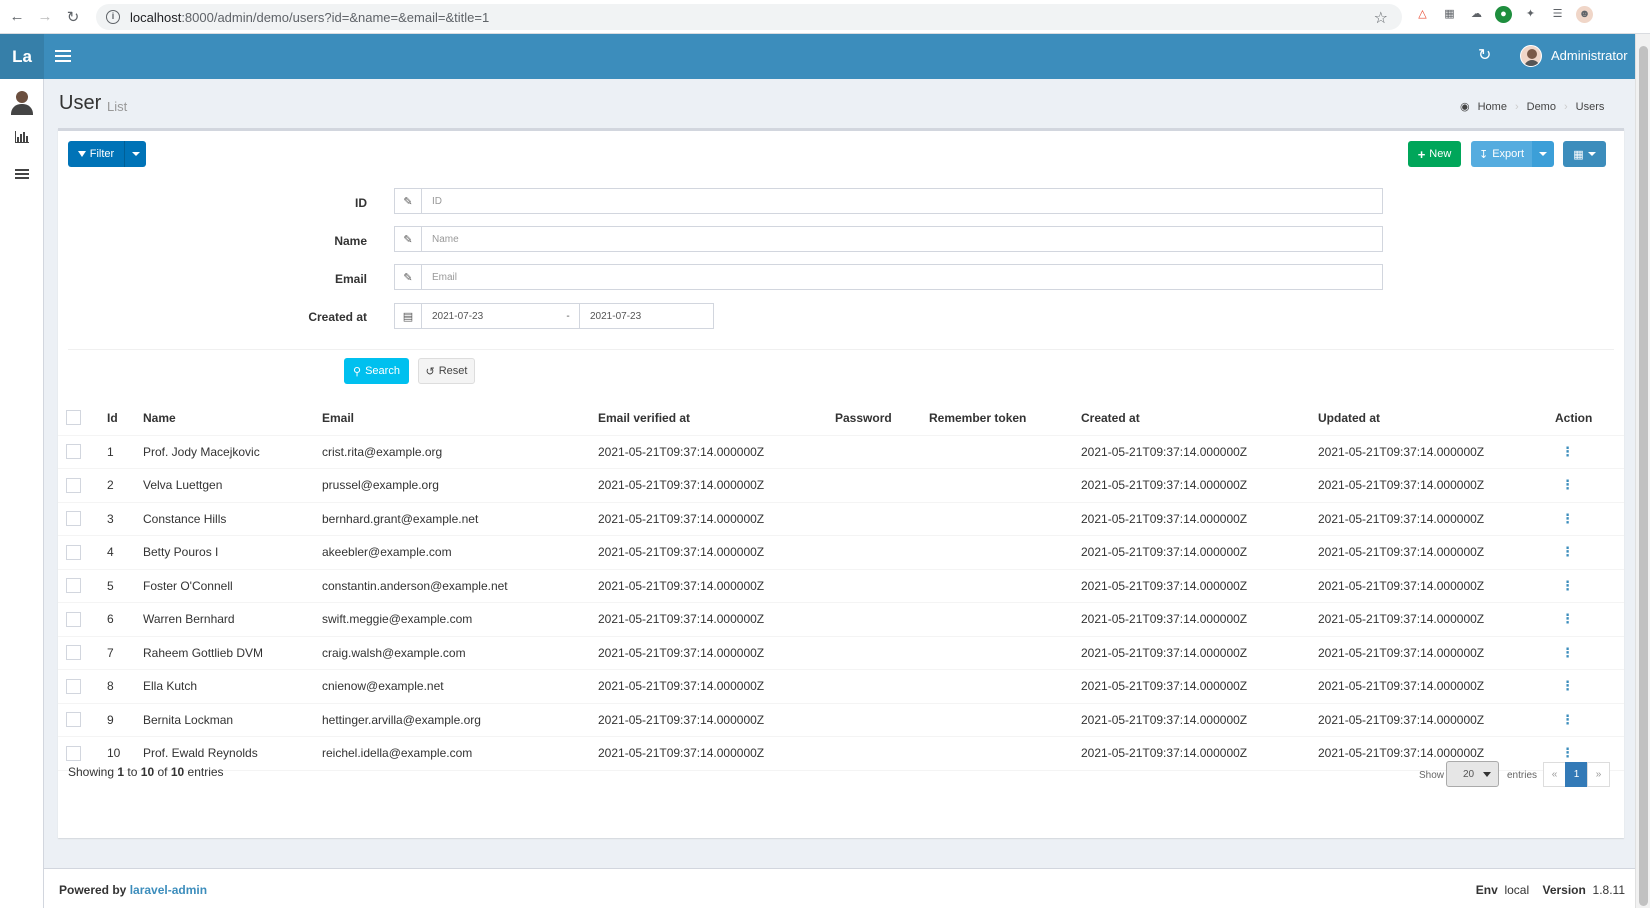 The height and width of the screenshot is (908, 1650). Describe the element at coordinates (1381, 18) in the screenshot. I see `bookmark-star-icon: ☆` at that location.